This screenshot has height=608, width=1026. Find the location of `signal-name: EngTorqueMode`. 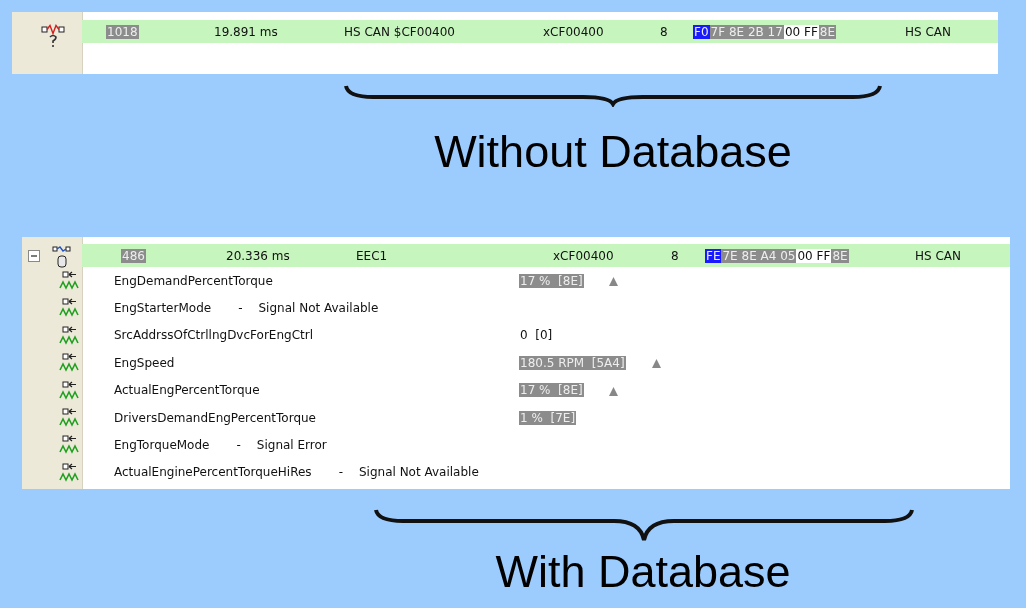

signal-name: EngTorqueMode is located at coordinates (162, 445).